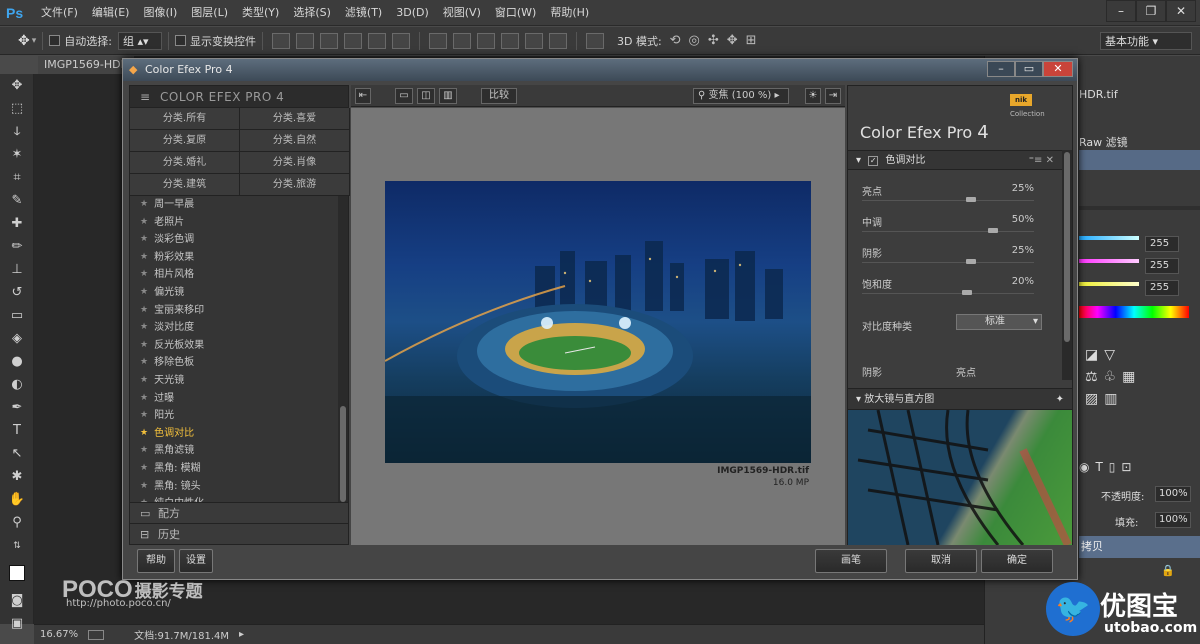  What do you see at coordinates (239, 533) in the screenshot?
I see `history-section: ⊟ 历史` at bounding box center [239, 533].